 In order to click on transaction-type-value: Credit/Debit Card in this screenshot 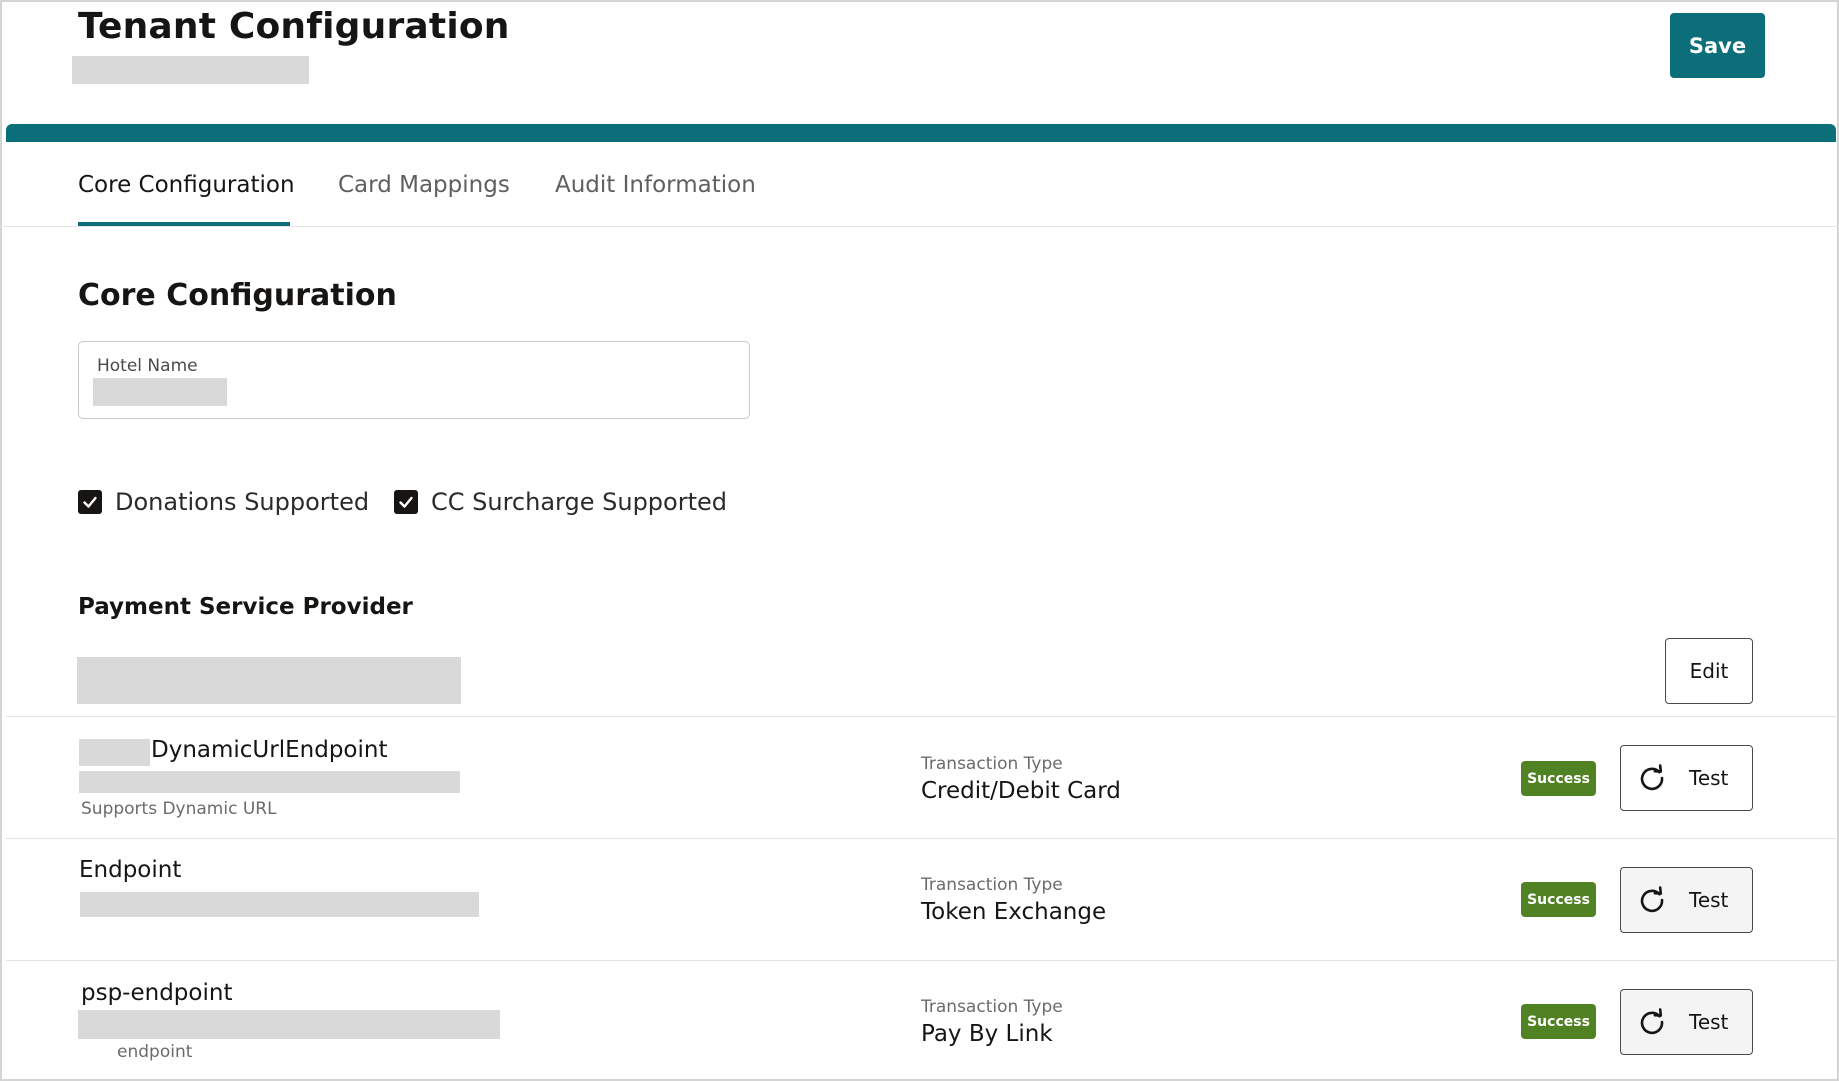, I will do `click(1021, 791)`.